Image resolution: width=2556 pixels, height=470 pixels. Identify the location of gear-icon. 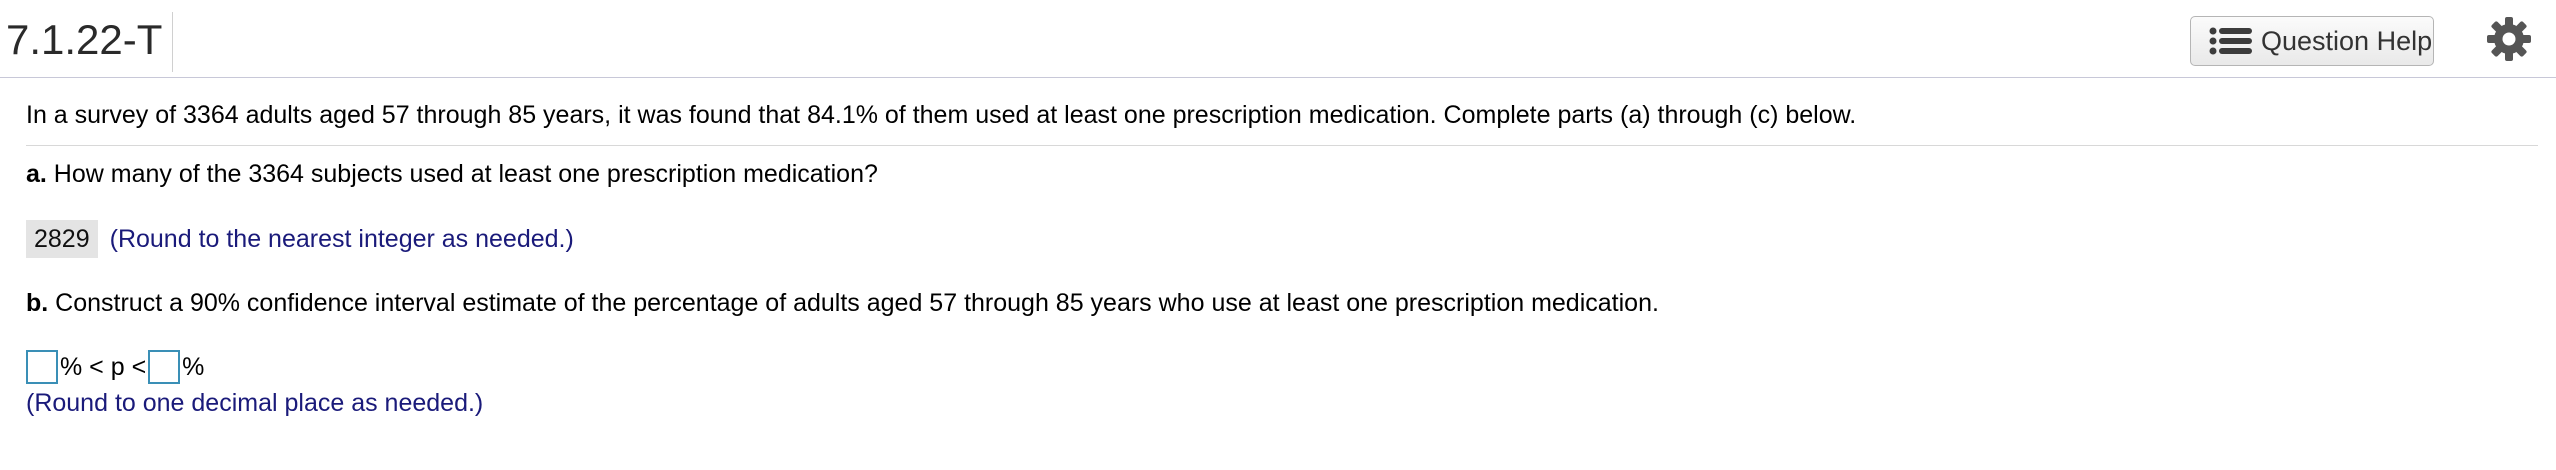
(2509, 39).